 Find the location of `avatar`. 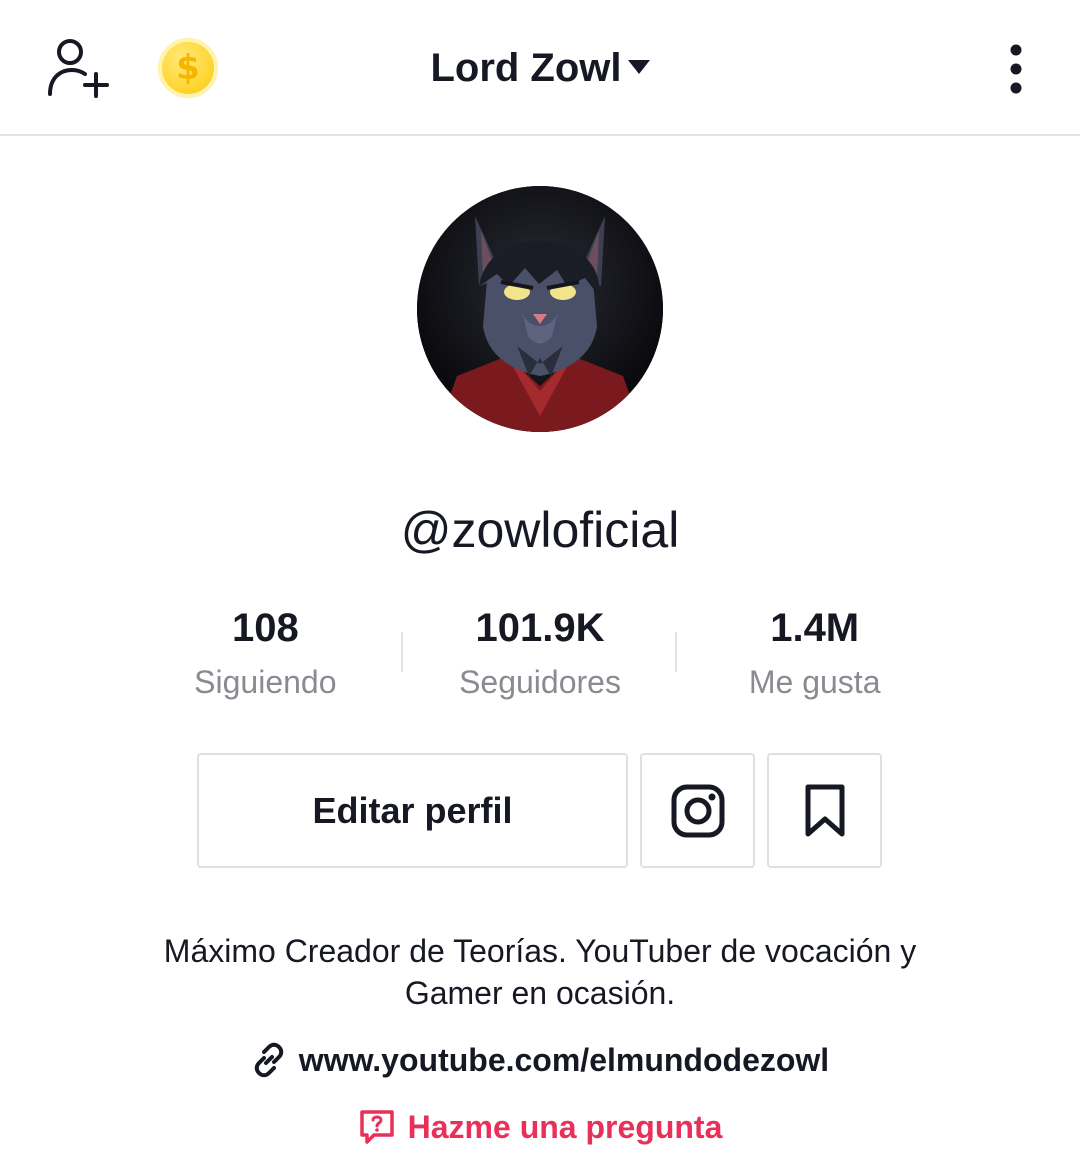

avatar is located at coordinates (540, 309).